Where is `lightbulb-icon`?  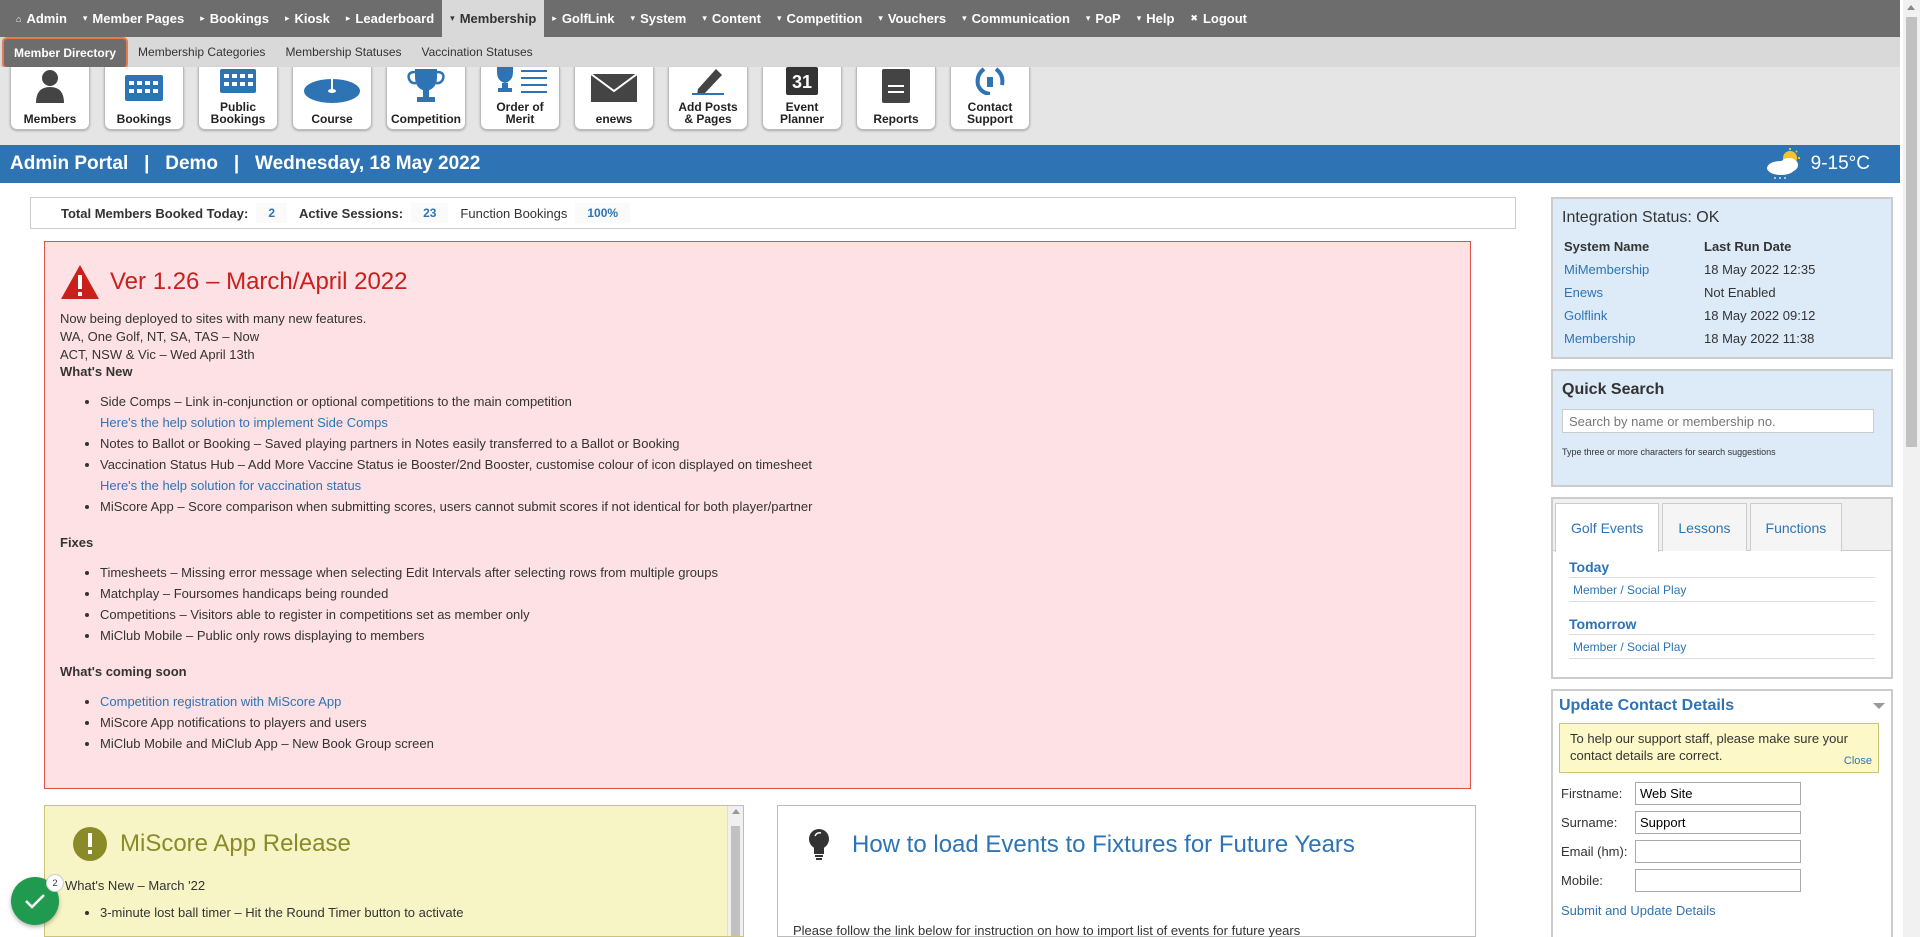 lightbulb-icon is located at coordinates (819, 844).